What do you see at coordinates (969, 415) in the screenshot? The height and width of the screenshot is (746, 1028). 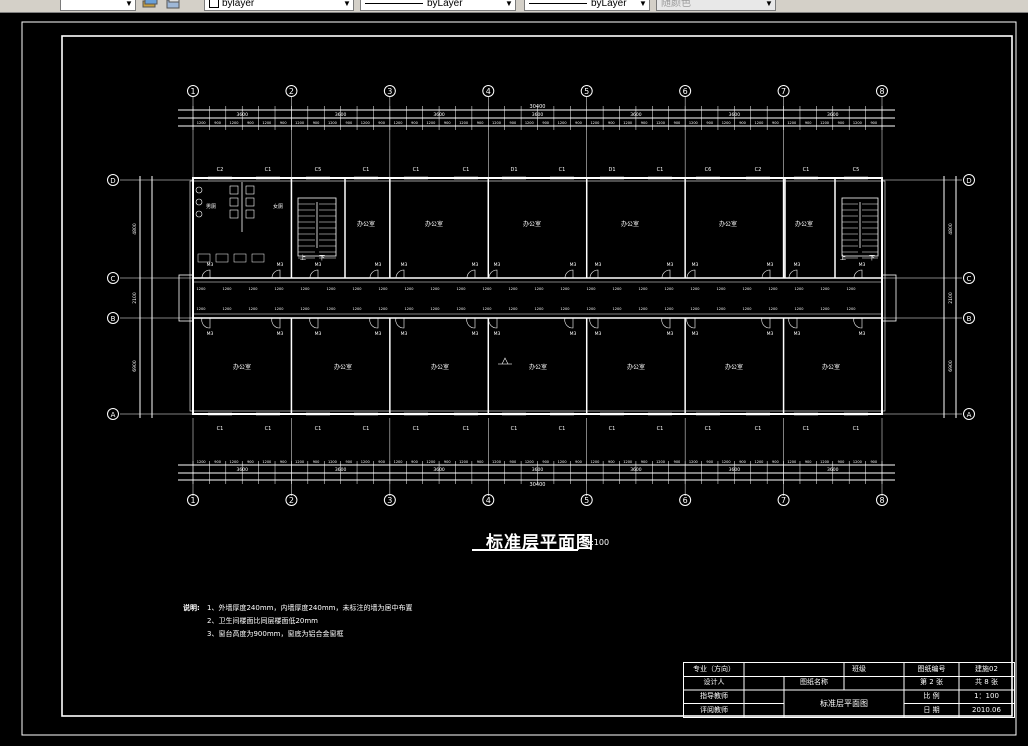 I see `axis-letter-right: A` at bounding box center [969, 415].